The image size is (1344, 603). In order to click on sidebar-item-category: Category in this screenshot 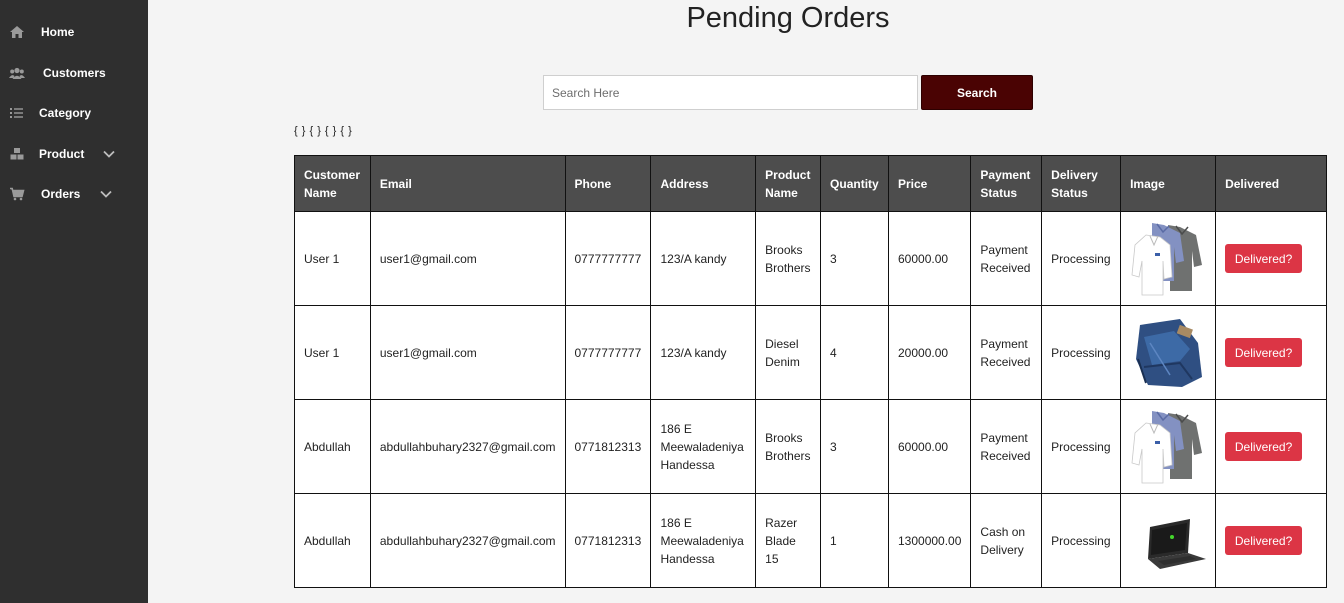, I will do `click(74, 113)`.